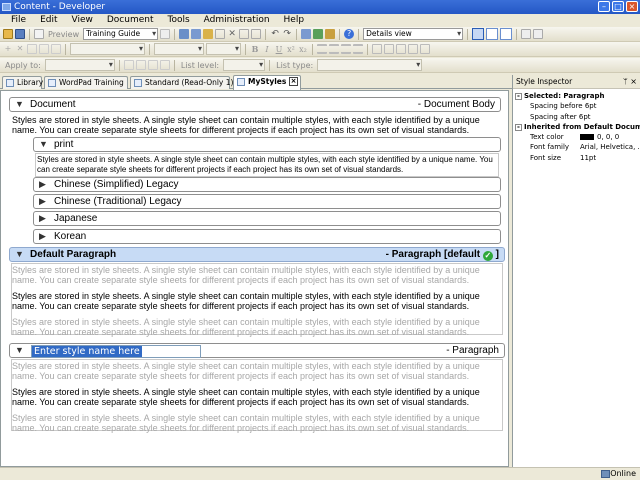 This screenshot has height=480, width=640. I want to click on menu-tools: Tools, so click(179, 20).